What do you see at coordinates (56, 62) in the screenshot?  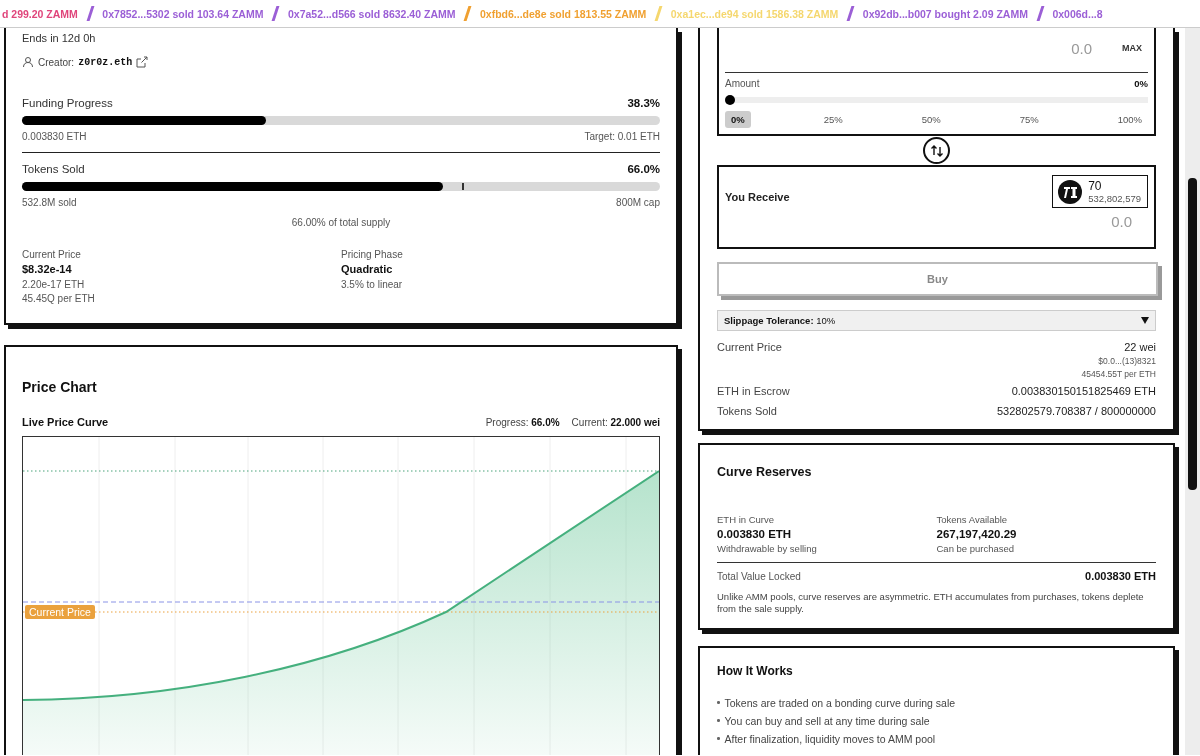 I see `creator-label: Creator:` at bounding box center [56, 62].